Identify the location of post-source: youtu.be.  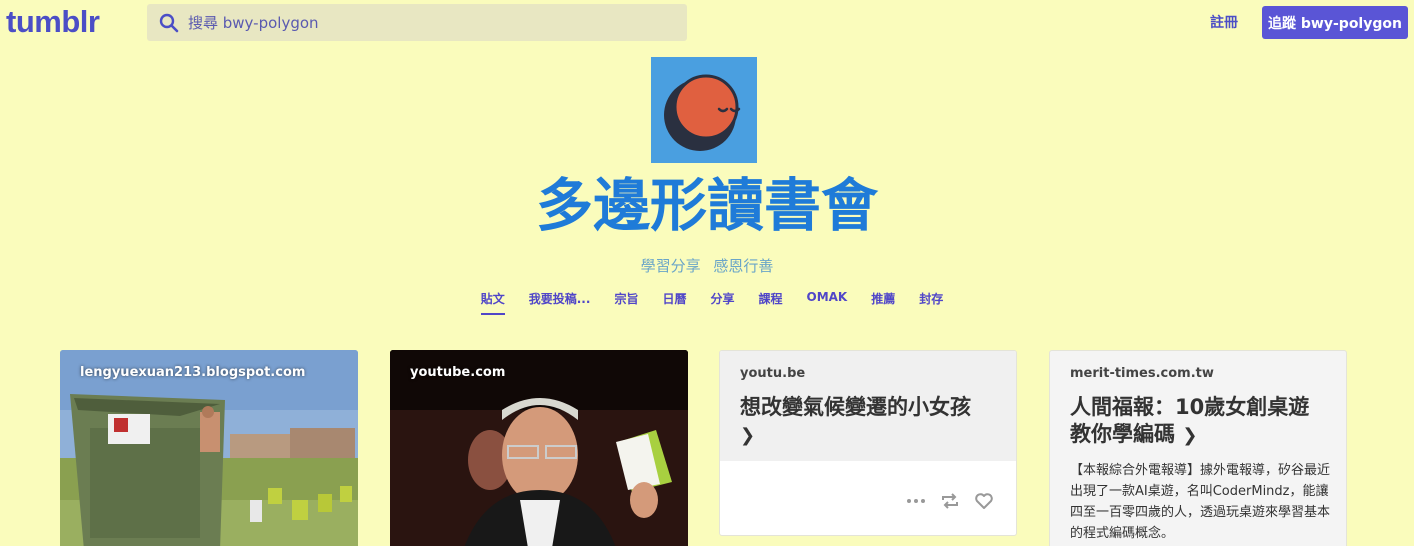
(772, 373).